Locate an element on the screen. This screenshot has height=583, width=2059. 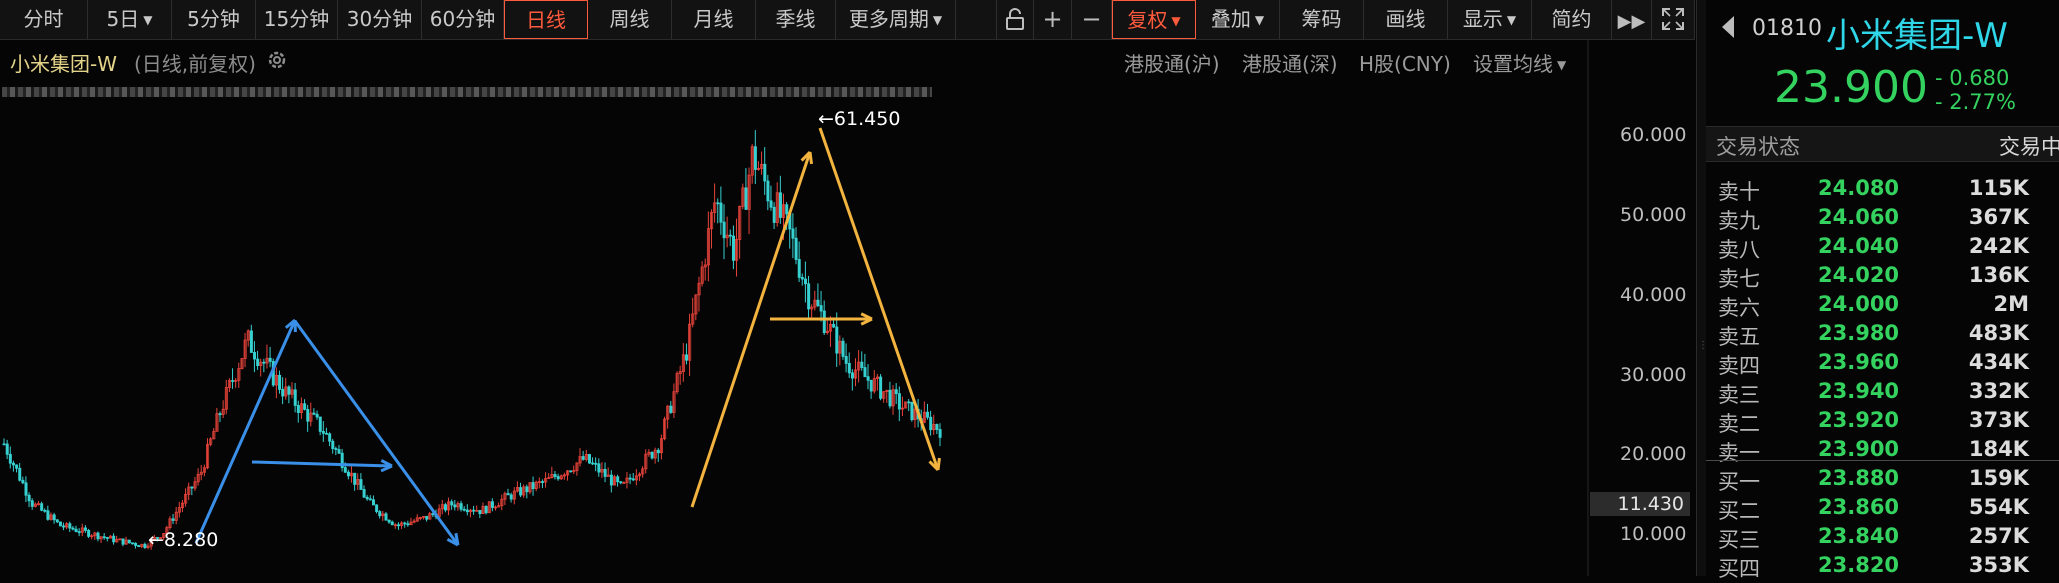
back-arrow-icon is located at coordinates (1728, 27).